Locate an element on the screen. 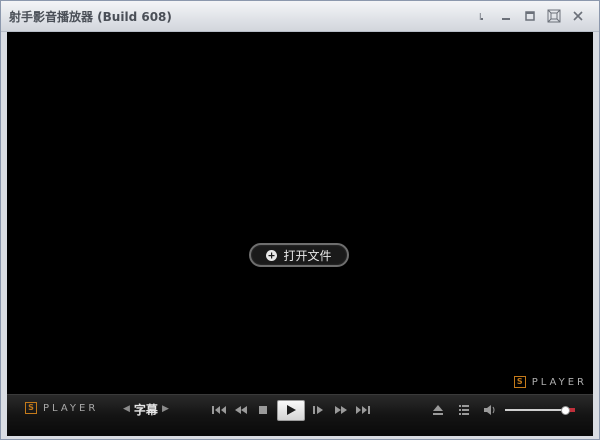 The image size is (600, 440). stop-icon is located at coordinates (263, 410).